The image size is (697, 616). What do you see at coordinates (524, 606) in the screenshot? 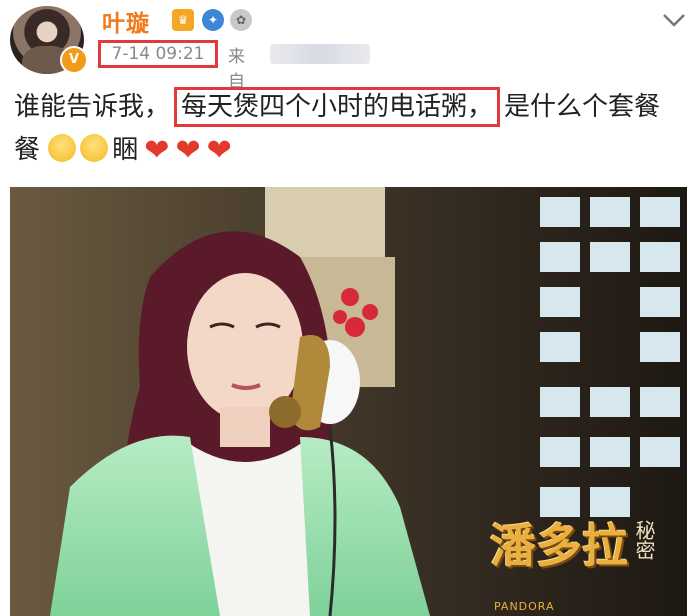
I see `watermark-subtitle: PANDORA` at bounding box center [524, 606].